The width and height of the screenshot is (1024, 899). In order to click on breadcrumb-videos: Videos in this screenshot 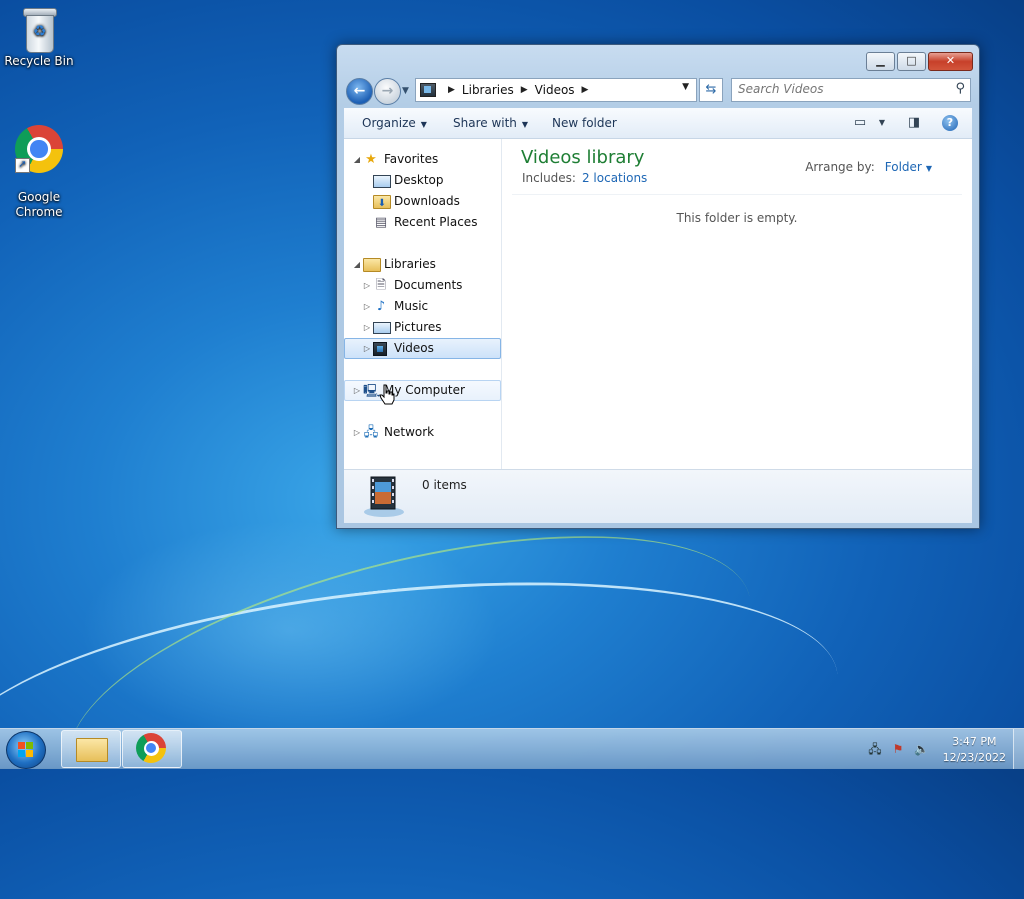, I will do `click(555, 90)`.